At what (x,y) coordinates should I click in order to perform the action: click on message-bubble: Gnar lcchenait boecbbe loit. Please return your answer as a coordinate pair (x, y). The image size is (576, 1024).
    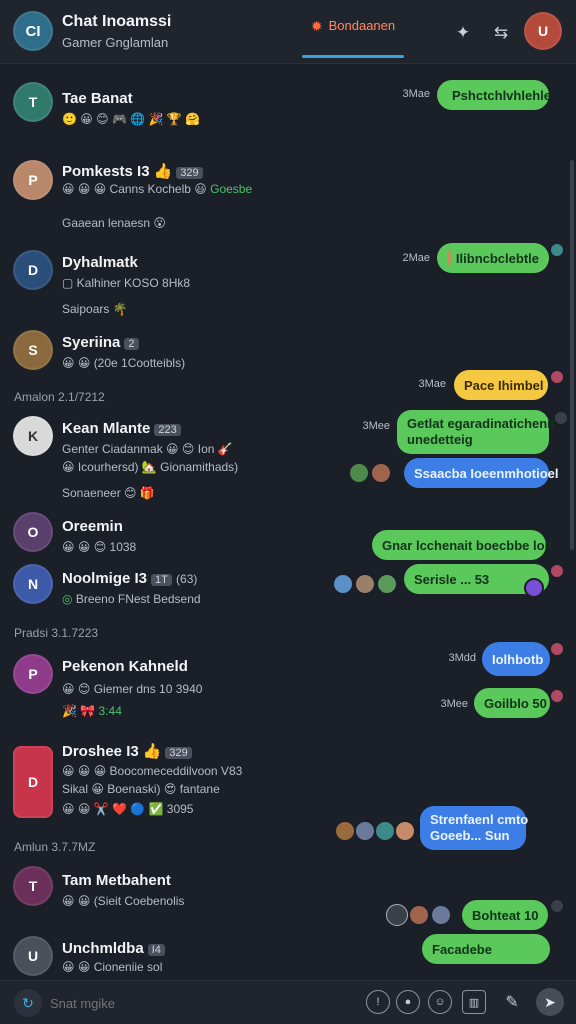
    Looking at the image, I should click on (462, 545).